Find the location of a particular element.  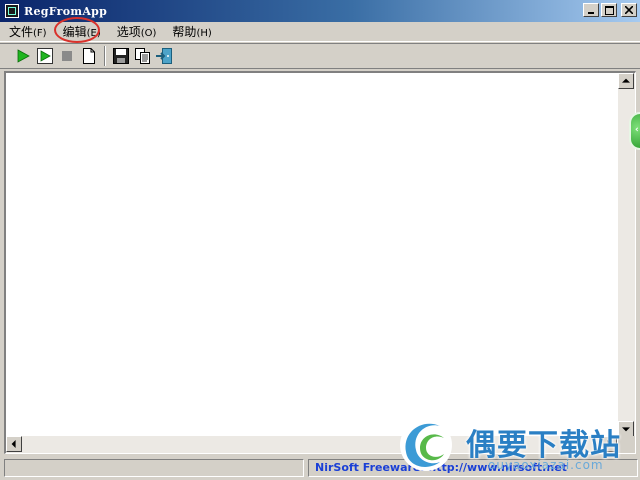

watermark-subtitle: ouyaoxiazai.com is located at coordinates (546, 465).